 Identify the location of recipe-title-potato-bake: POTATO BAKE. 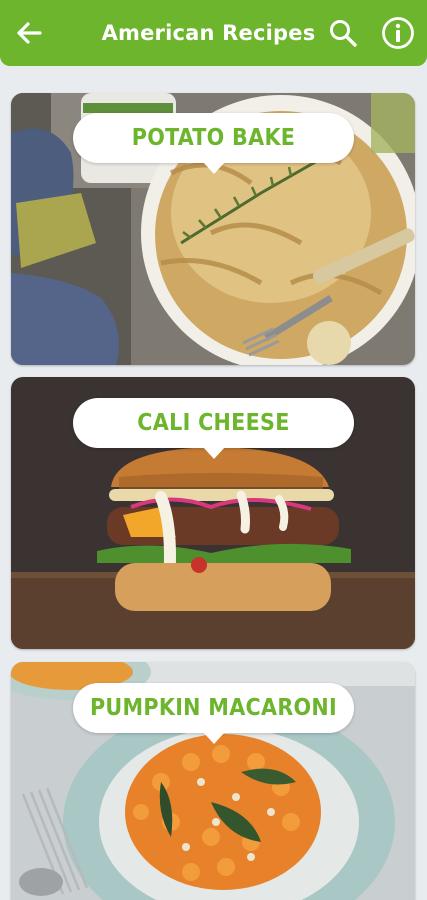
(213, 143).